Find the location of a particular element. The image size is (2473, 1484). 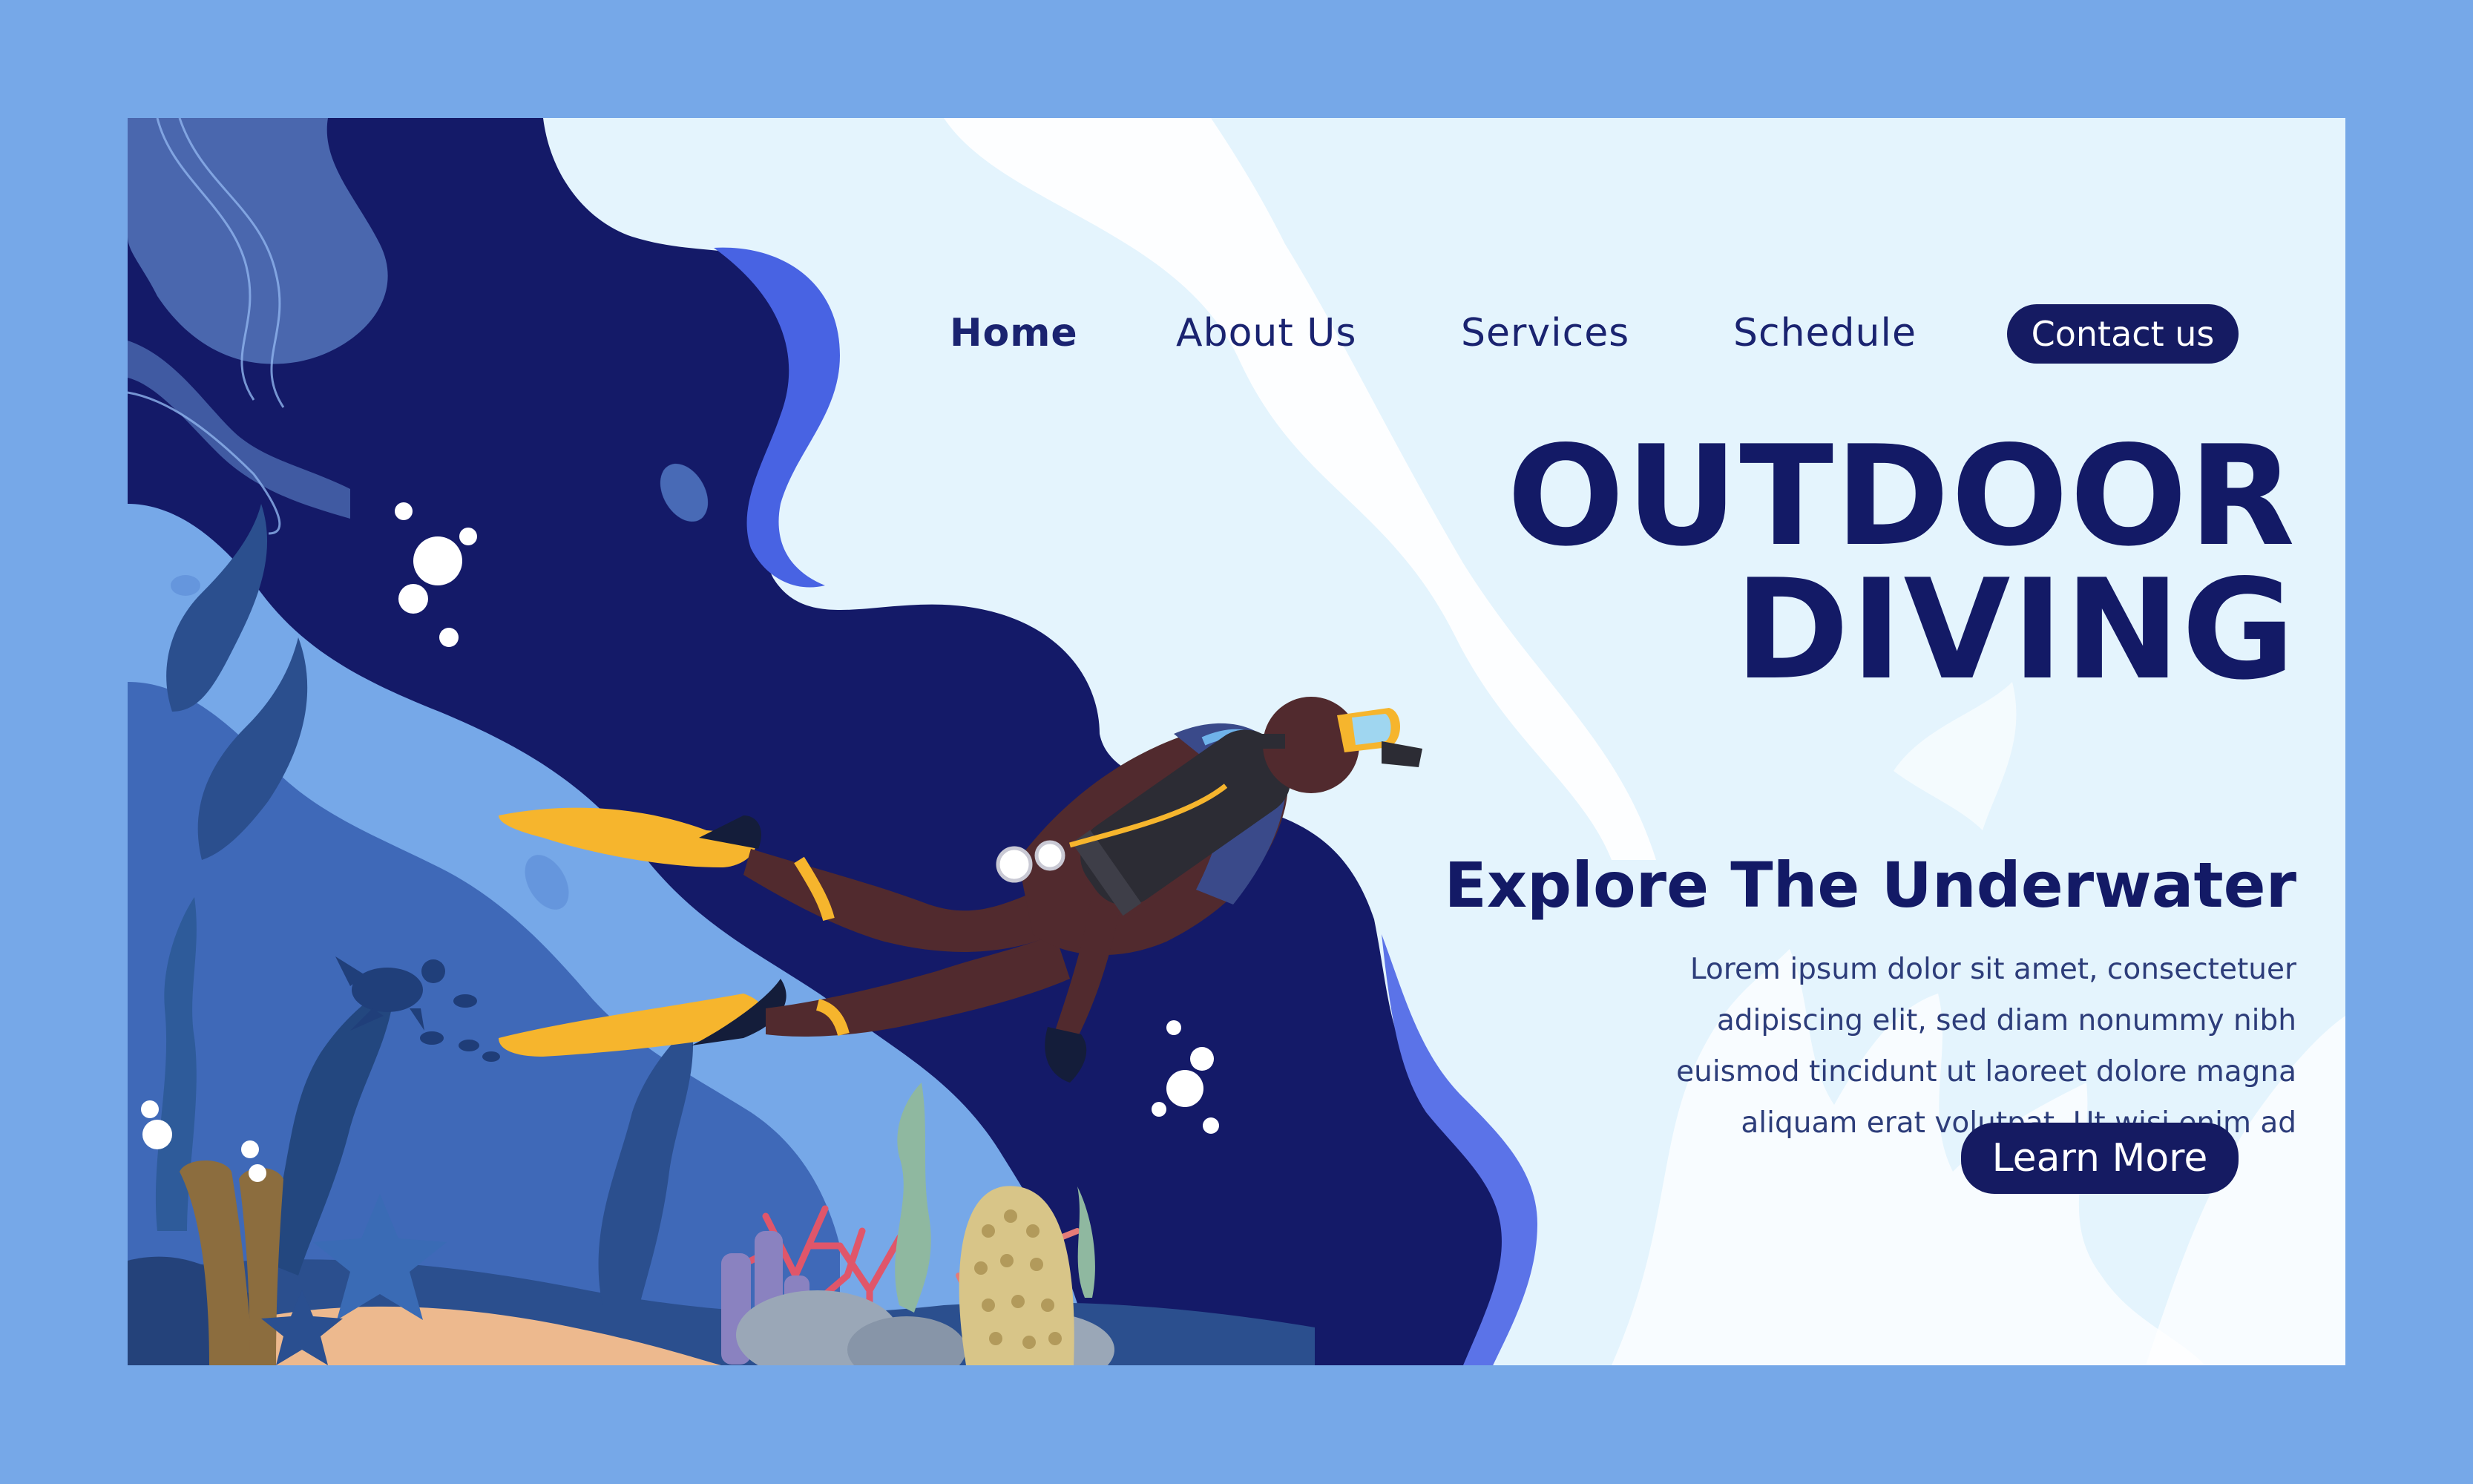

valve is located at coordinates (1266, 741).